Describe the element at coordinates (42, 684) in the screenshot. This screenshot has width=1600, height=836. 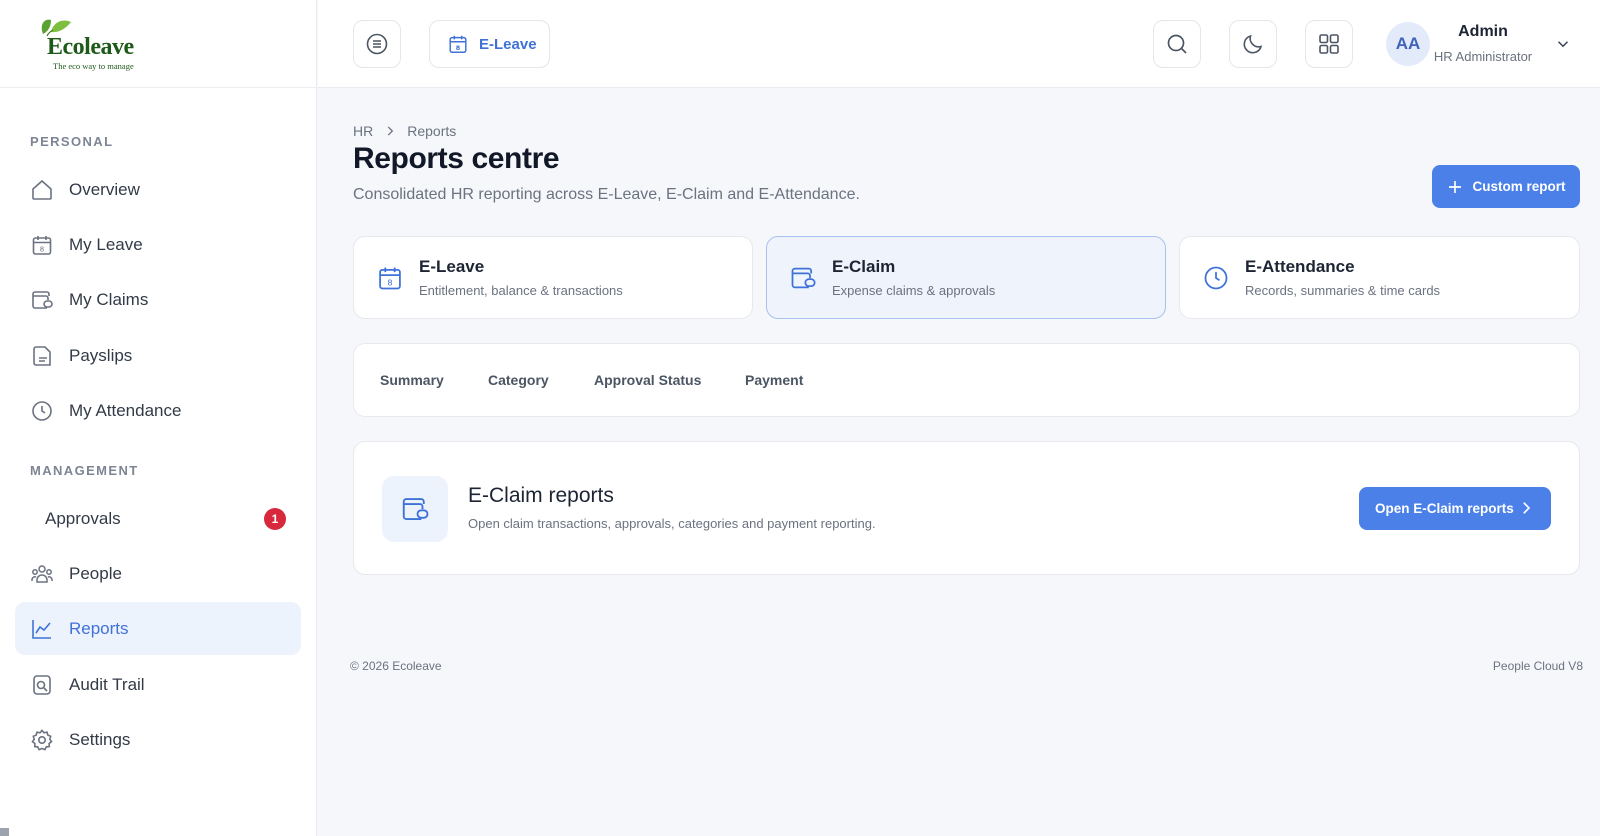
I see `audit-icon` at that location.